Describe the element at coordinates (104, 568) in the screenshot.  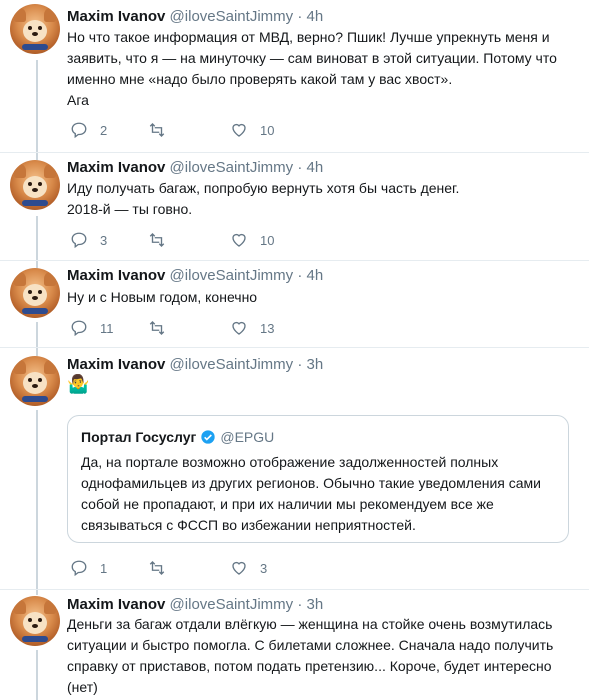
I see `reply-count: 1` at that location.